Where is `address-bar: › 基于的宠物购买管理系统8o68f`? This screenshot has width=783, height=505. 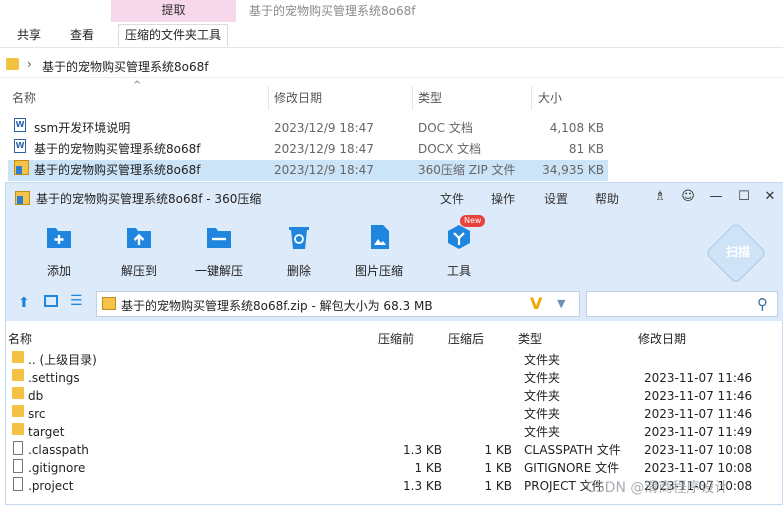
address-bar: › 基于的宠物购买管理系统8o68f is located at coordinates (391, 66).